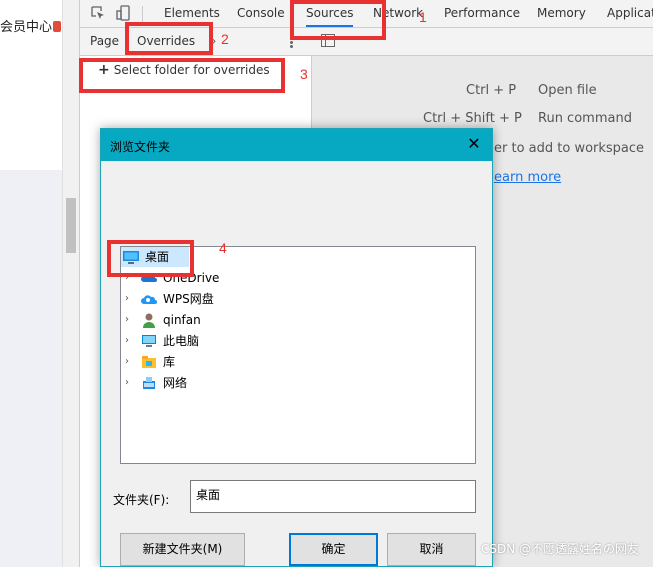 The width and height of the screenshot is (653, 567). I want to click on ok-button: 确定, so click(333, 549).